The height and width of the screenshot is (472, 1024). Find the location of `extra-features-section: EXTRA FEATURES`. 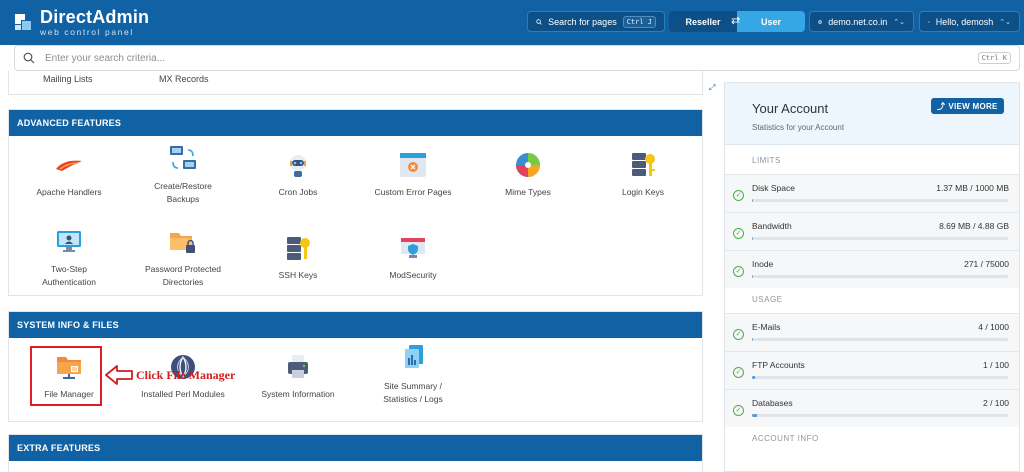

extra-features-section: EXTRA FEATURES is located at coordinates (355, 453).